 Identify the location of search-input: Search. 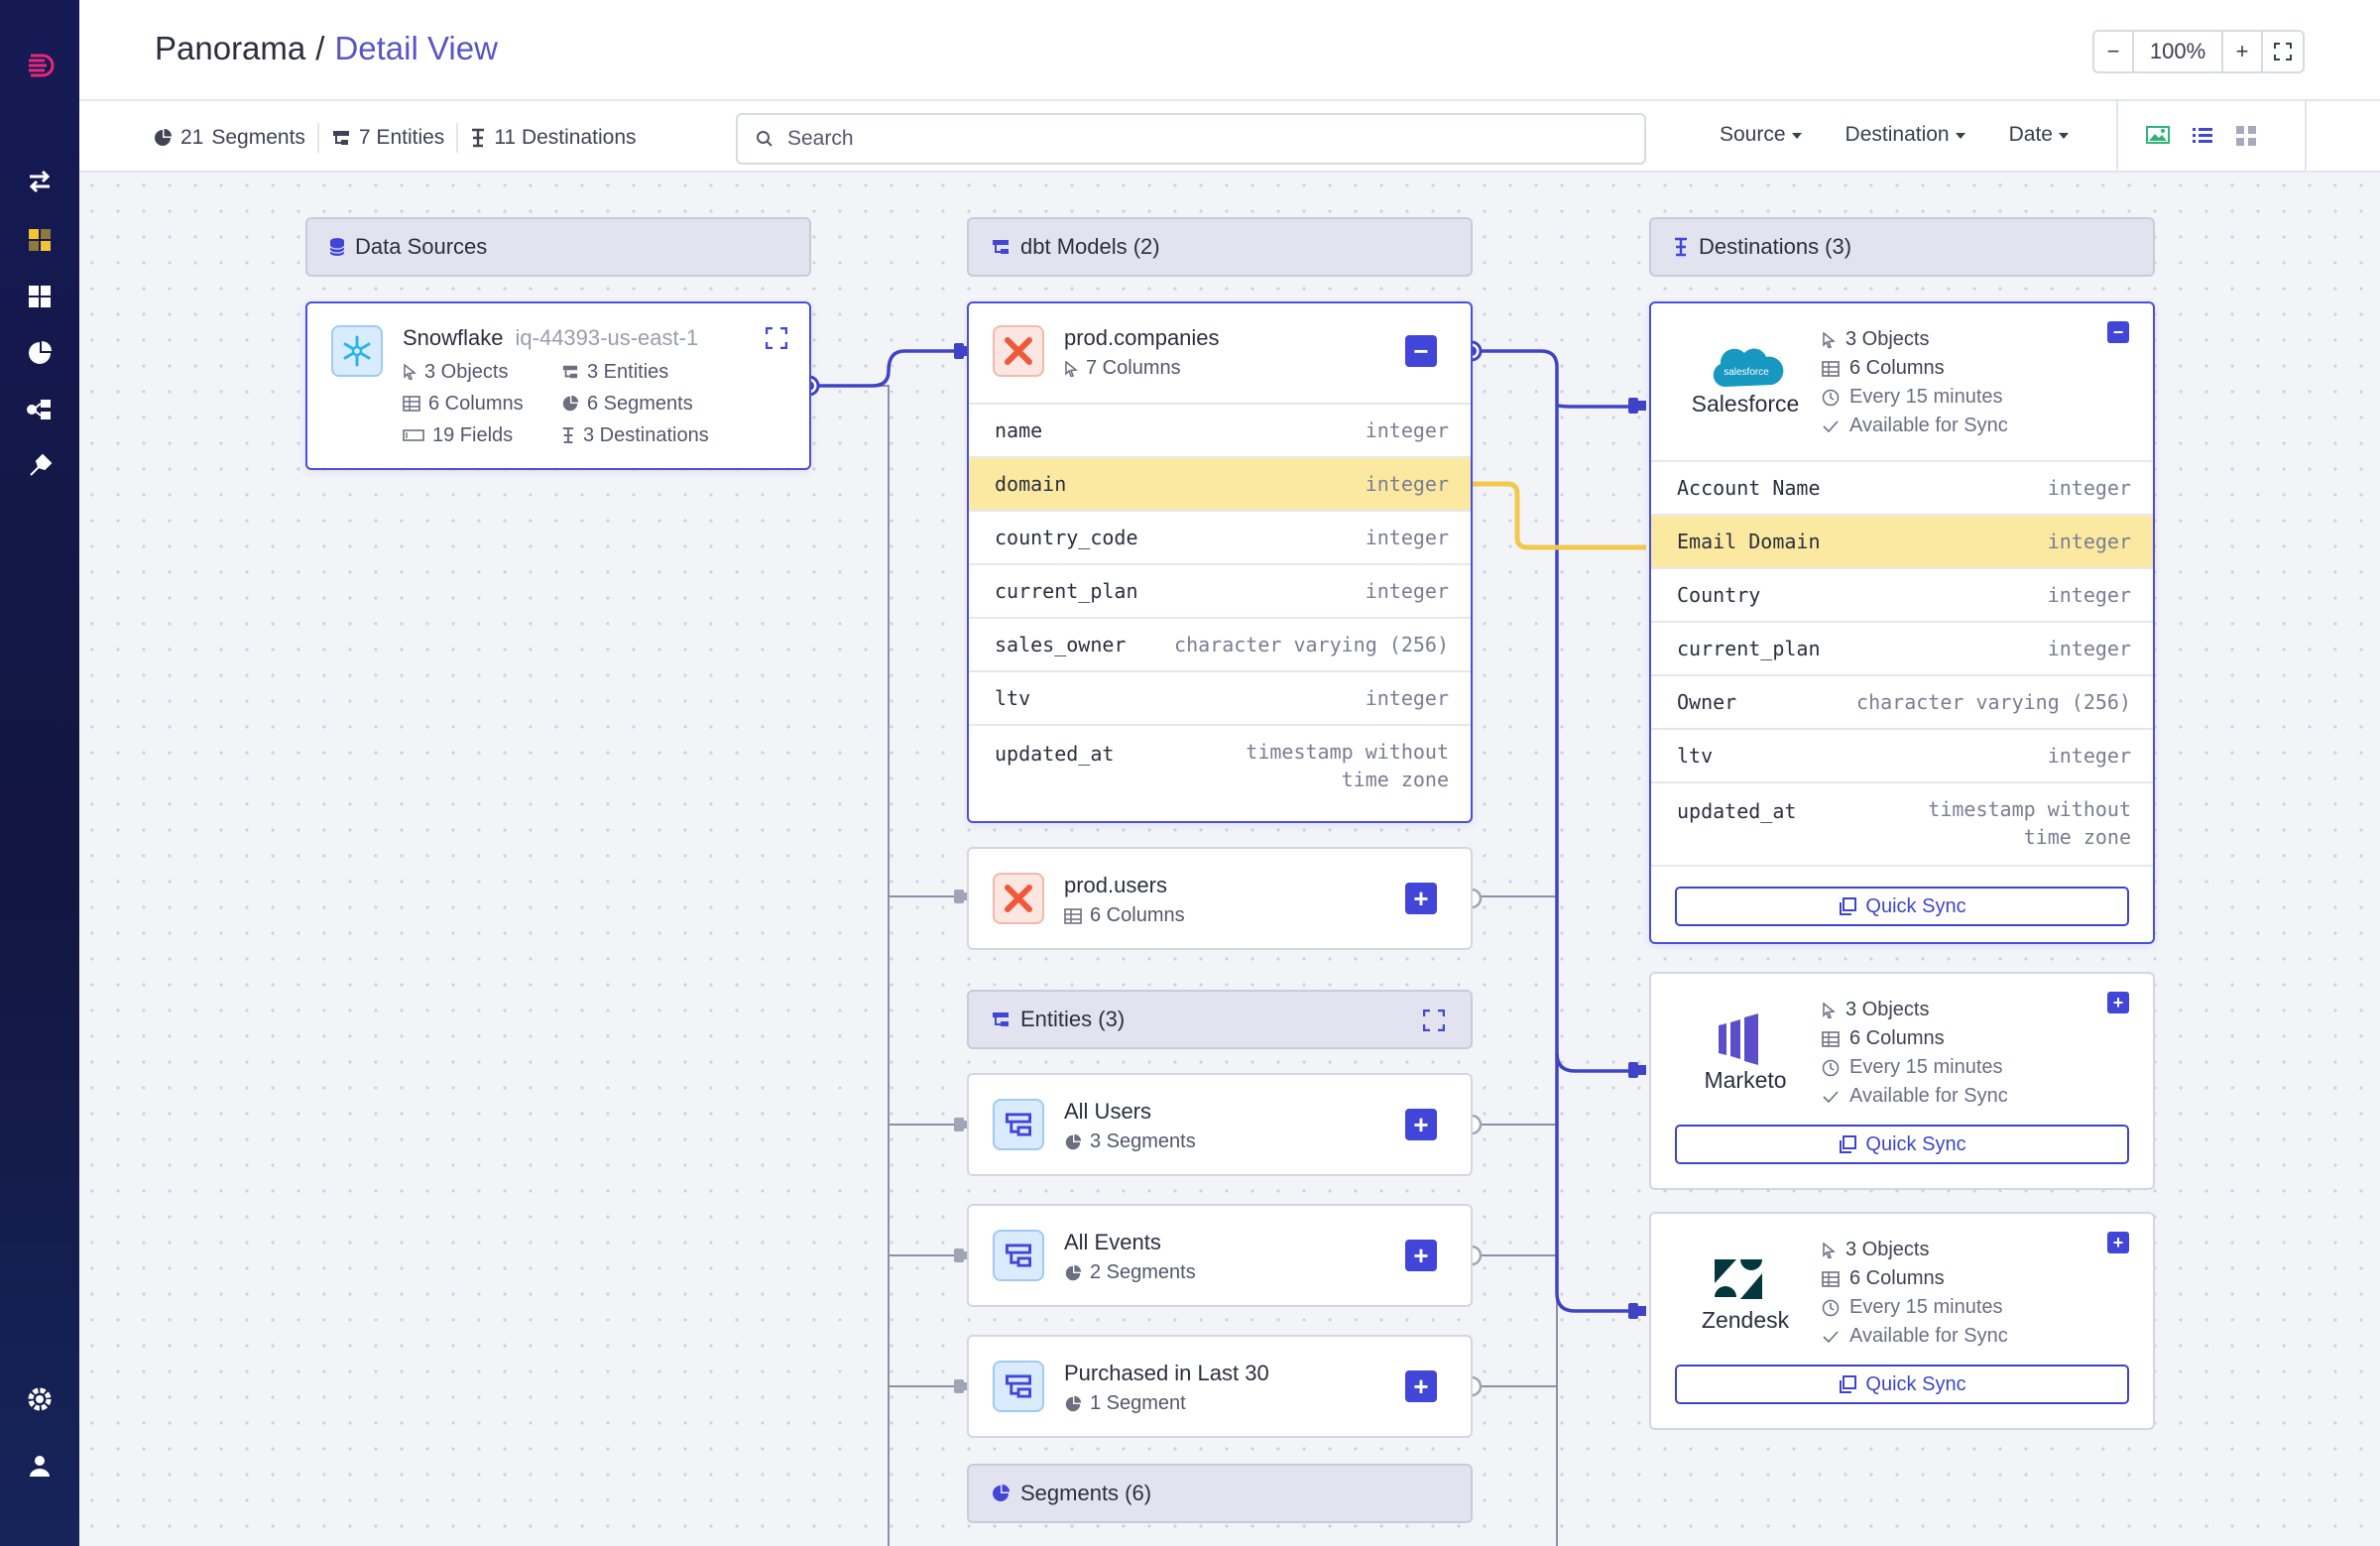
(1191, 139).